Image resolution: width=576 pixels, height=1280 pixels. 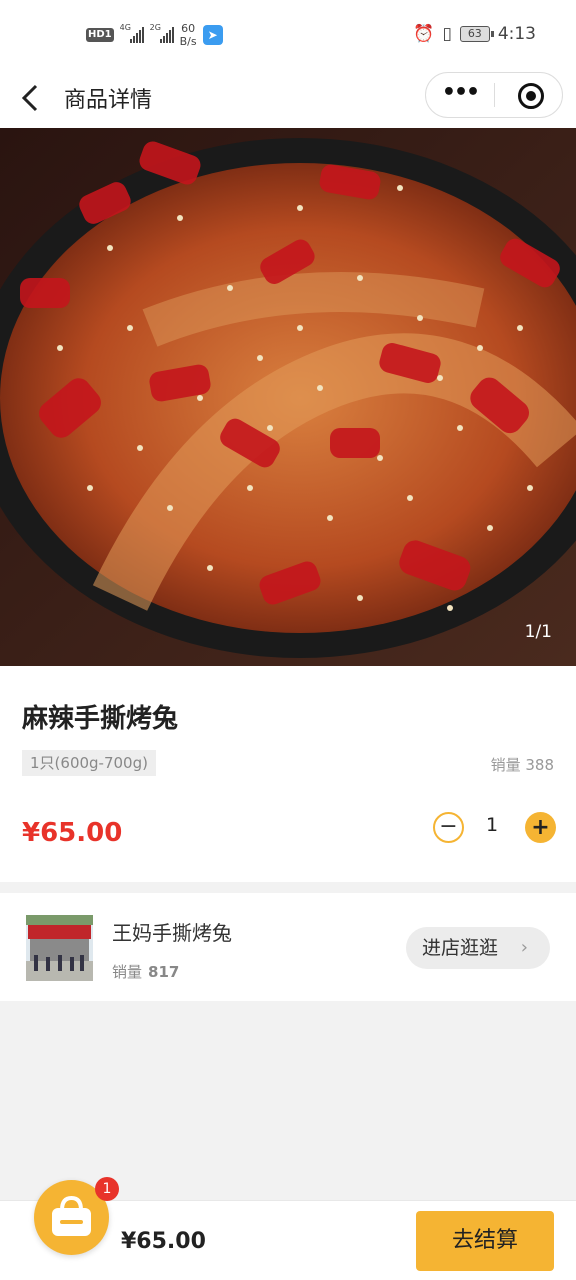 I want to click on status-left: HD1 4G 2G 60 B/s ➤, so click(x=154, y=35).